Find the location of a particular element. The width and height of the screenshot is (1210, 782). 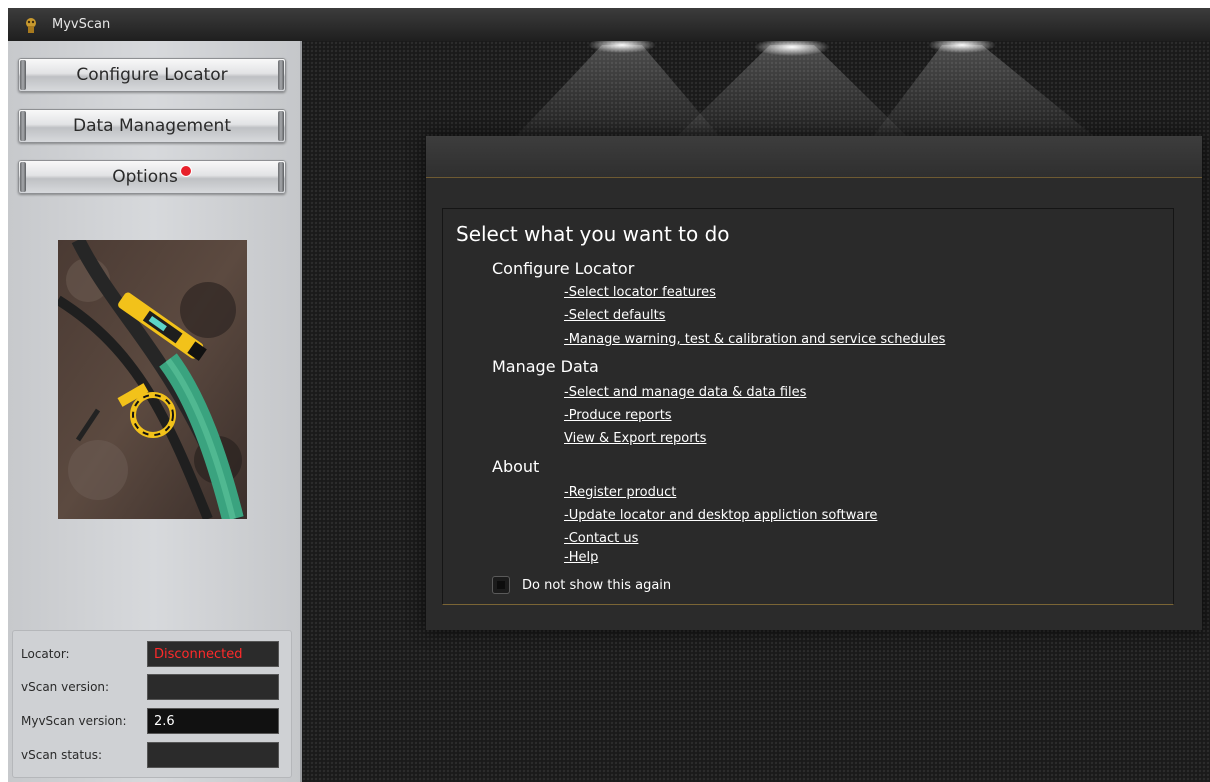

dialog-header is located at coordinates (814, 157).